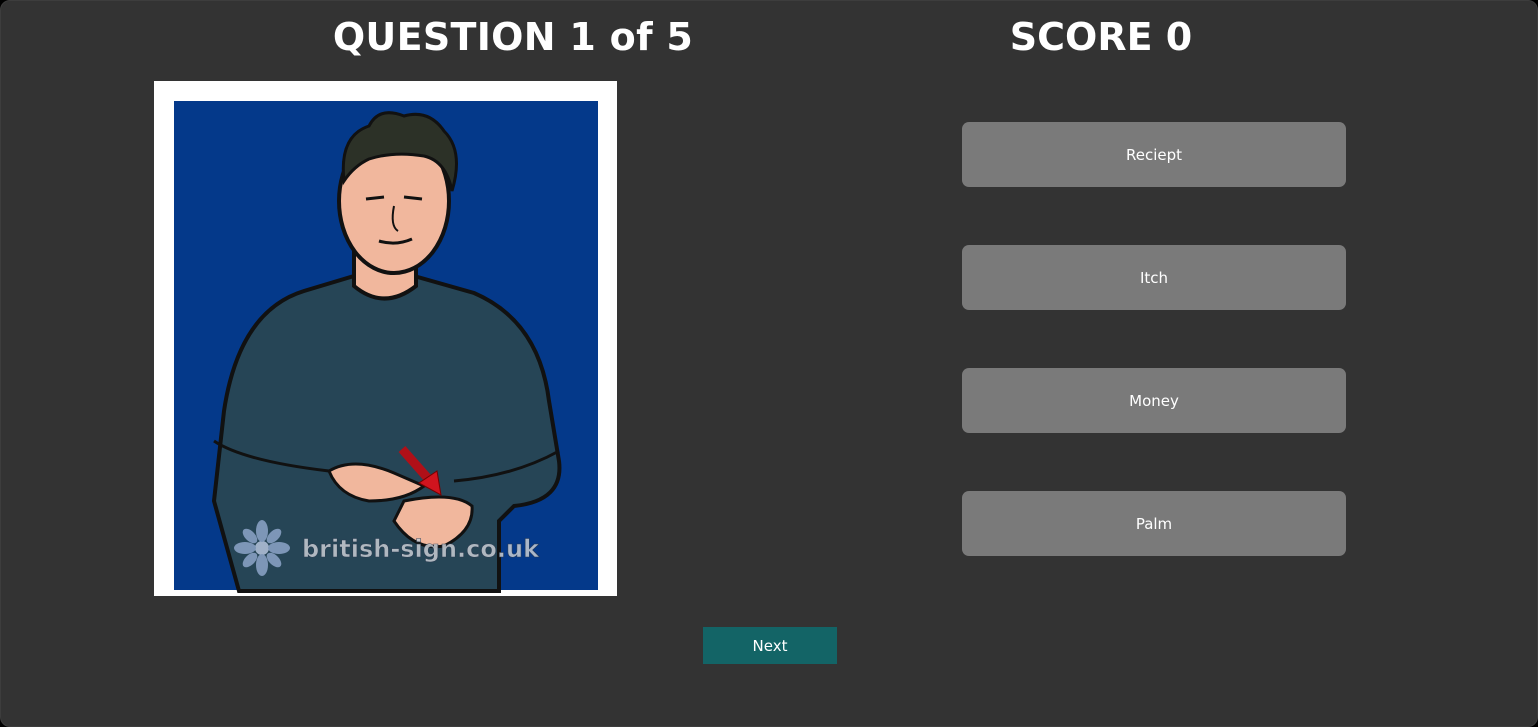 This screenshot has width=1538, height=727. I want to click on answer-button-itch: Itch, so click(1154, 277).